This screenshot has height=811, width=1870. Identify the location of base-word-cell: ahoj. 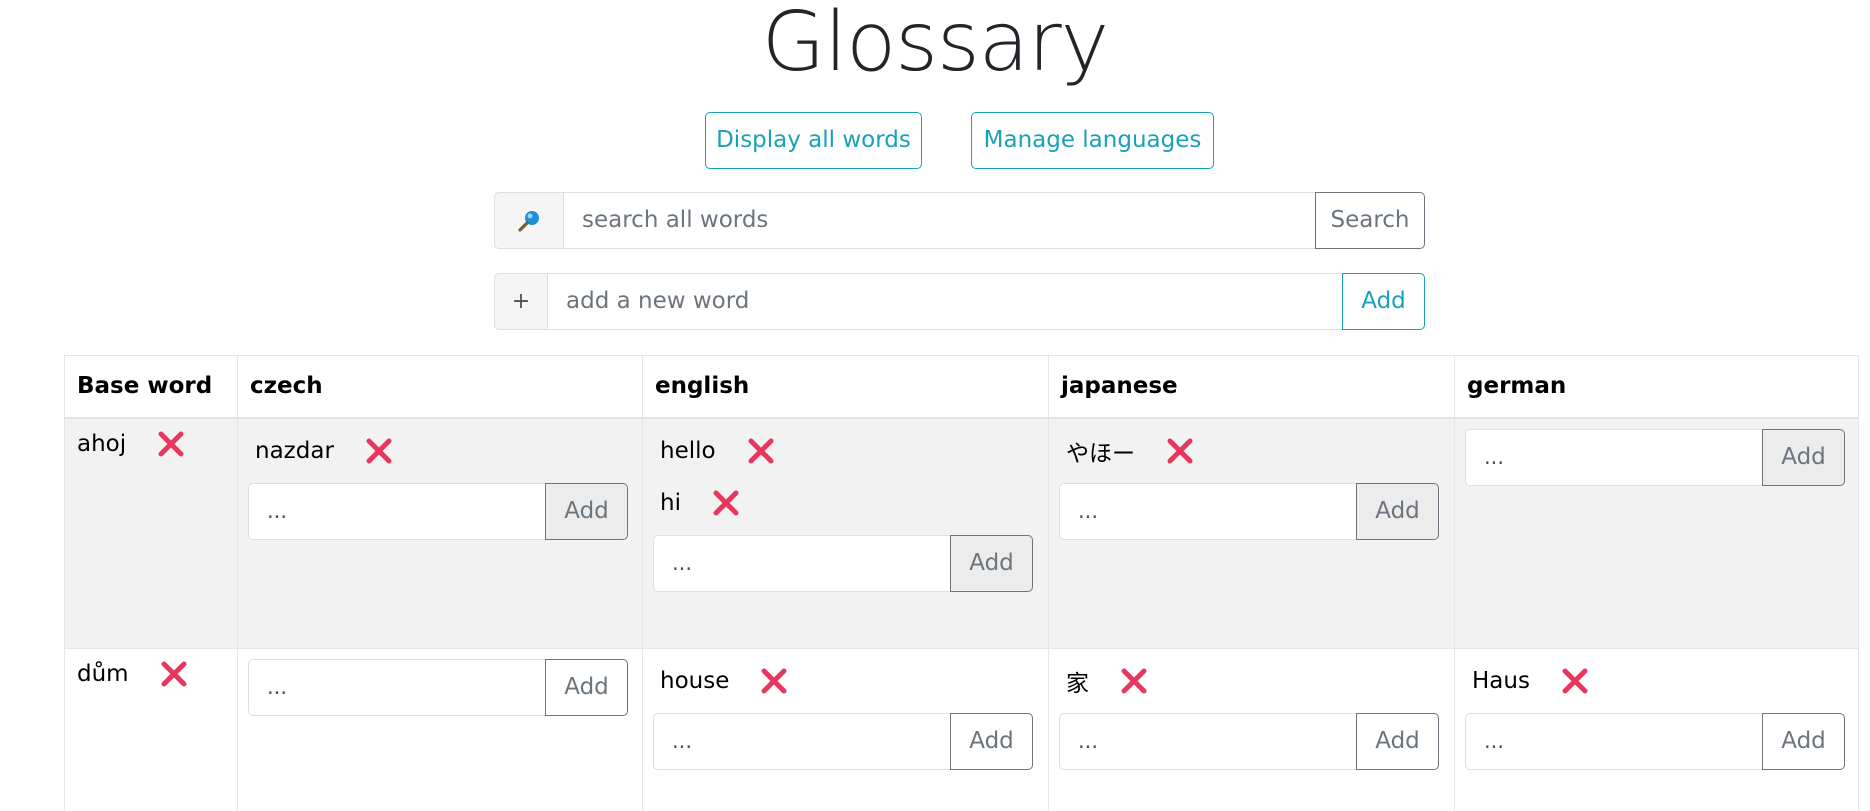
(151, 533).